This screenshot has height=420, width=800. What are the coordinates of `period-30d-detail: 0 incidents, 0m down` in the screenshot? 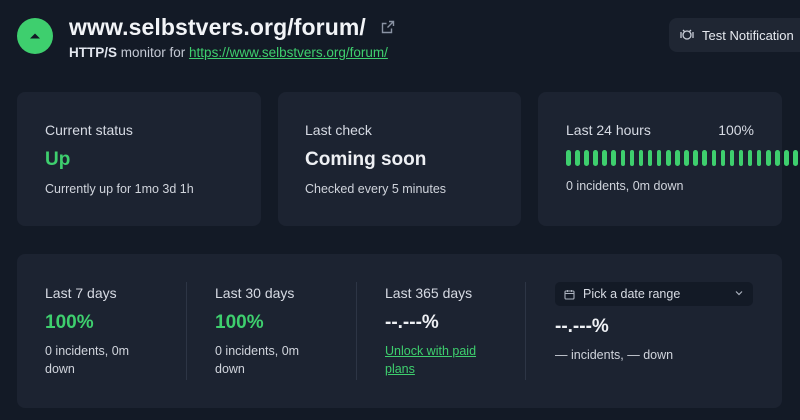 It's located at (257, 360).